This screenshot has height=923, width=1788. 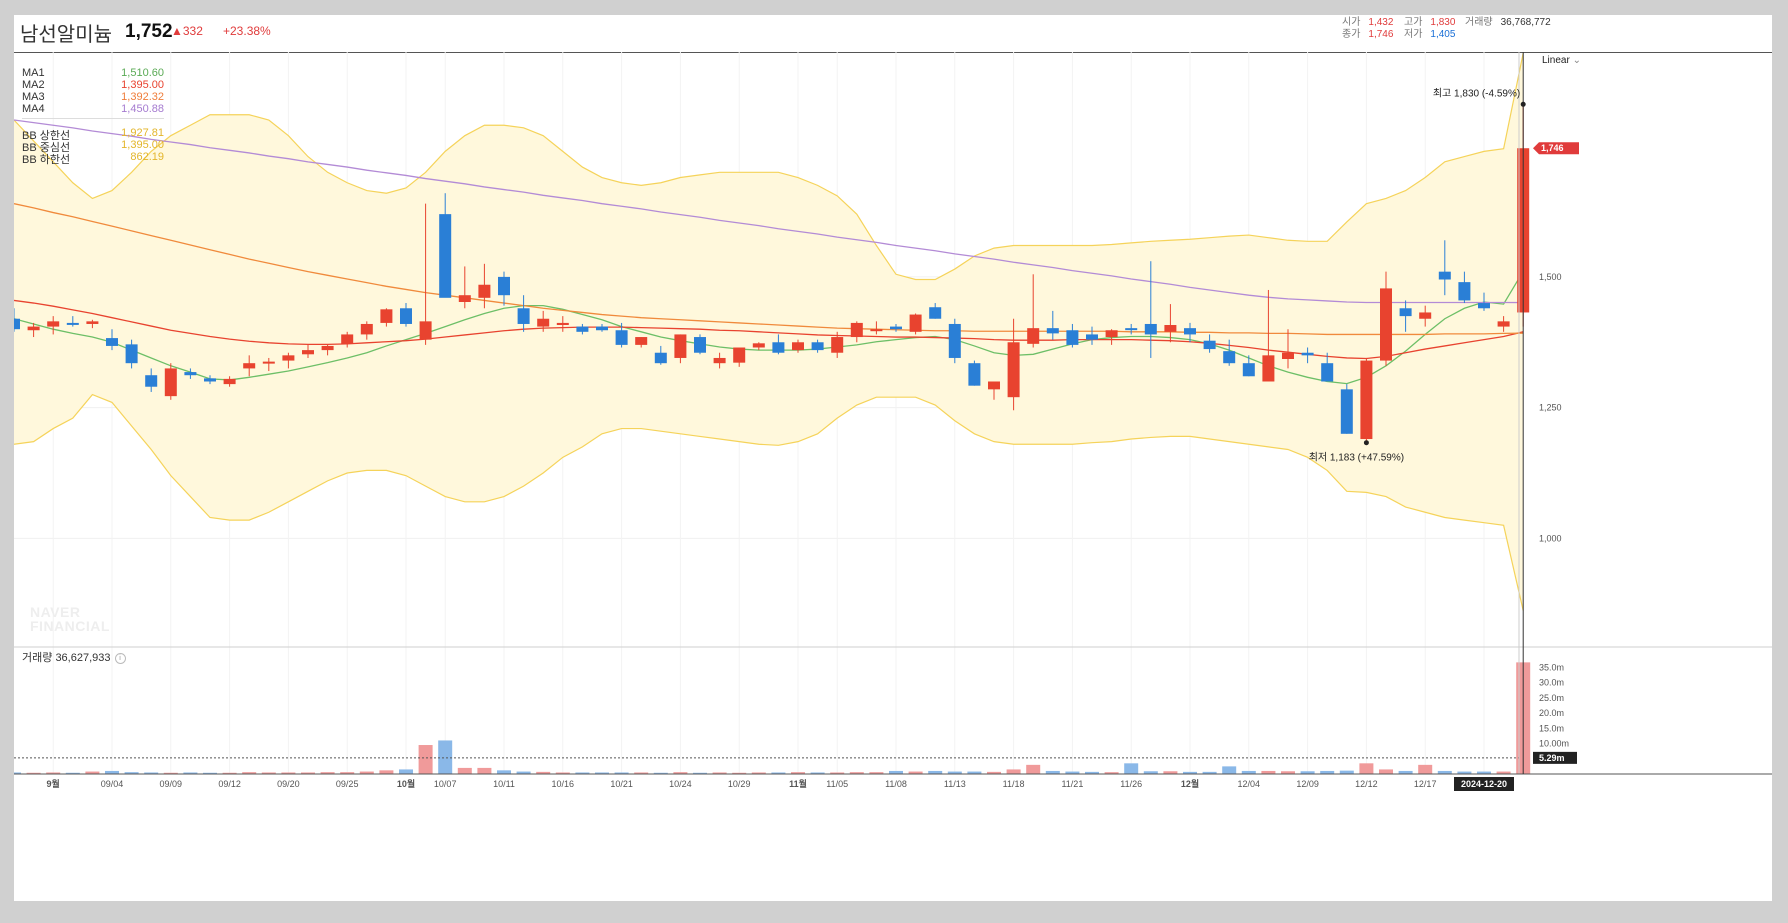 I want to click on close-value: 1,746, so click(x=1381, y=34).